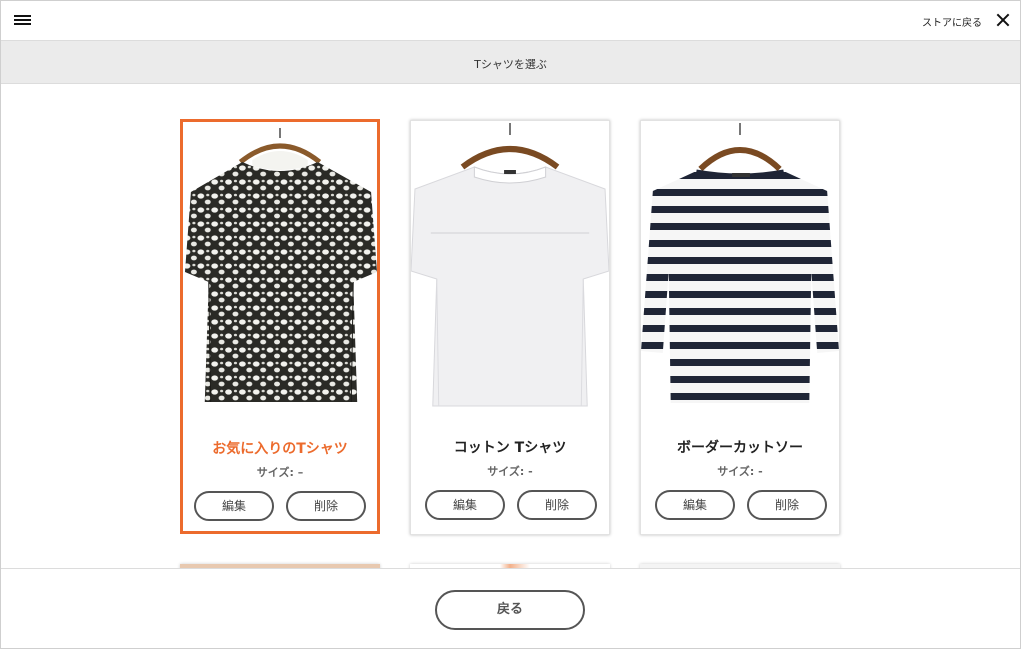 The image size is (1021, 649). What do you see at coordinates (740, 448) in the screenshot?
I see `tshirt-name: ボーダーカットソー` at bounding box center [740, 448].